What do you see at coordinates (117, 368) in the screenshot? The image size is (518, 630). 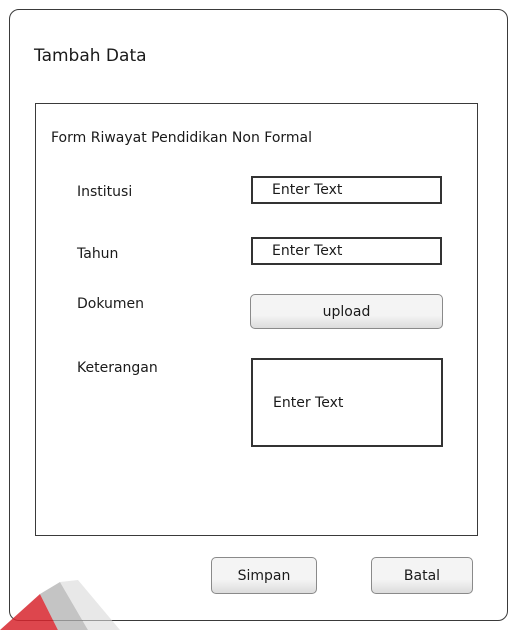 I see `keterangan-label: Keterangan` at bounding box center [117, 368].